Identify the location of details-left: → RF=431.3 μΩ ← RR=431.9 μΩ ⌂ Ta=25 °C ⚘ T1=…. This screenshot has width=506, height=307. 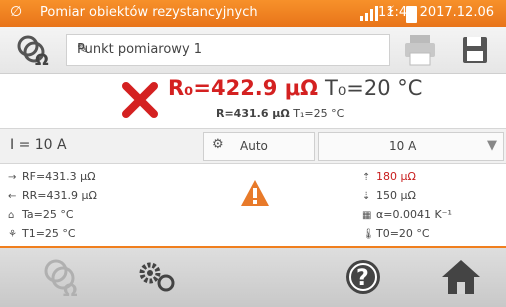
(52, 206).